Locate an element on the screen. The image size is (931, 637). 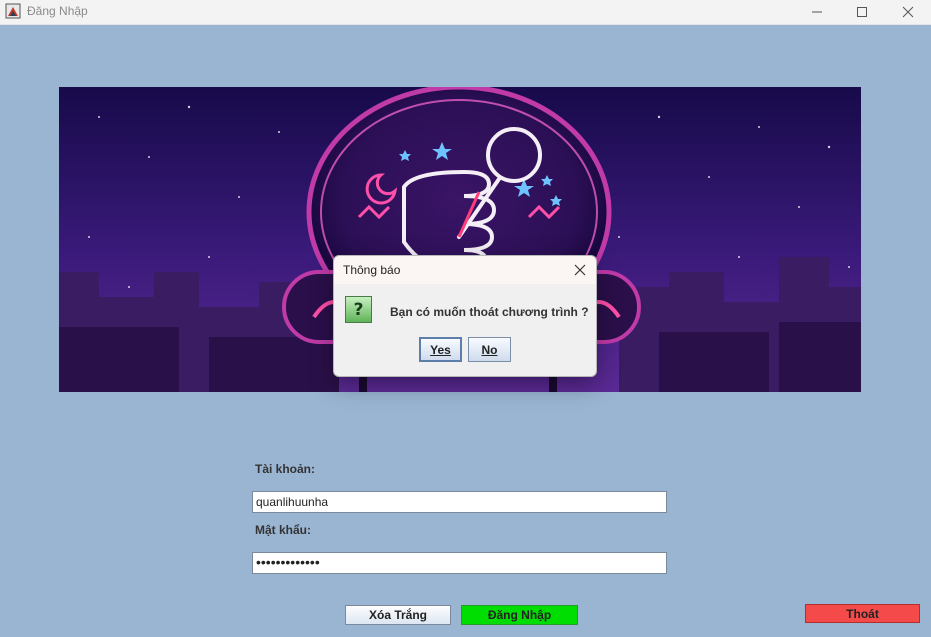
username-label: Tài khoản: is located at coordinates (285, 469).